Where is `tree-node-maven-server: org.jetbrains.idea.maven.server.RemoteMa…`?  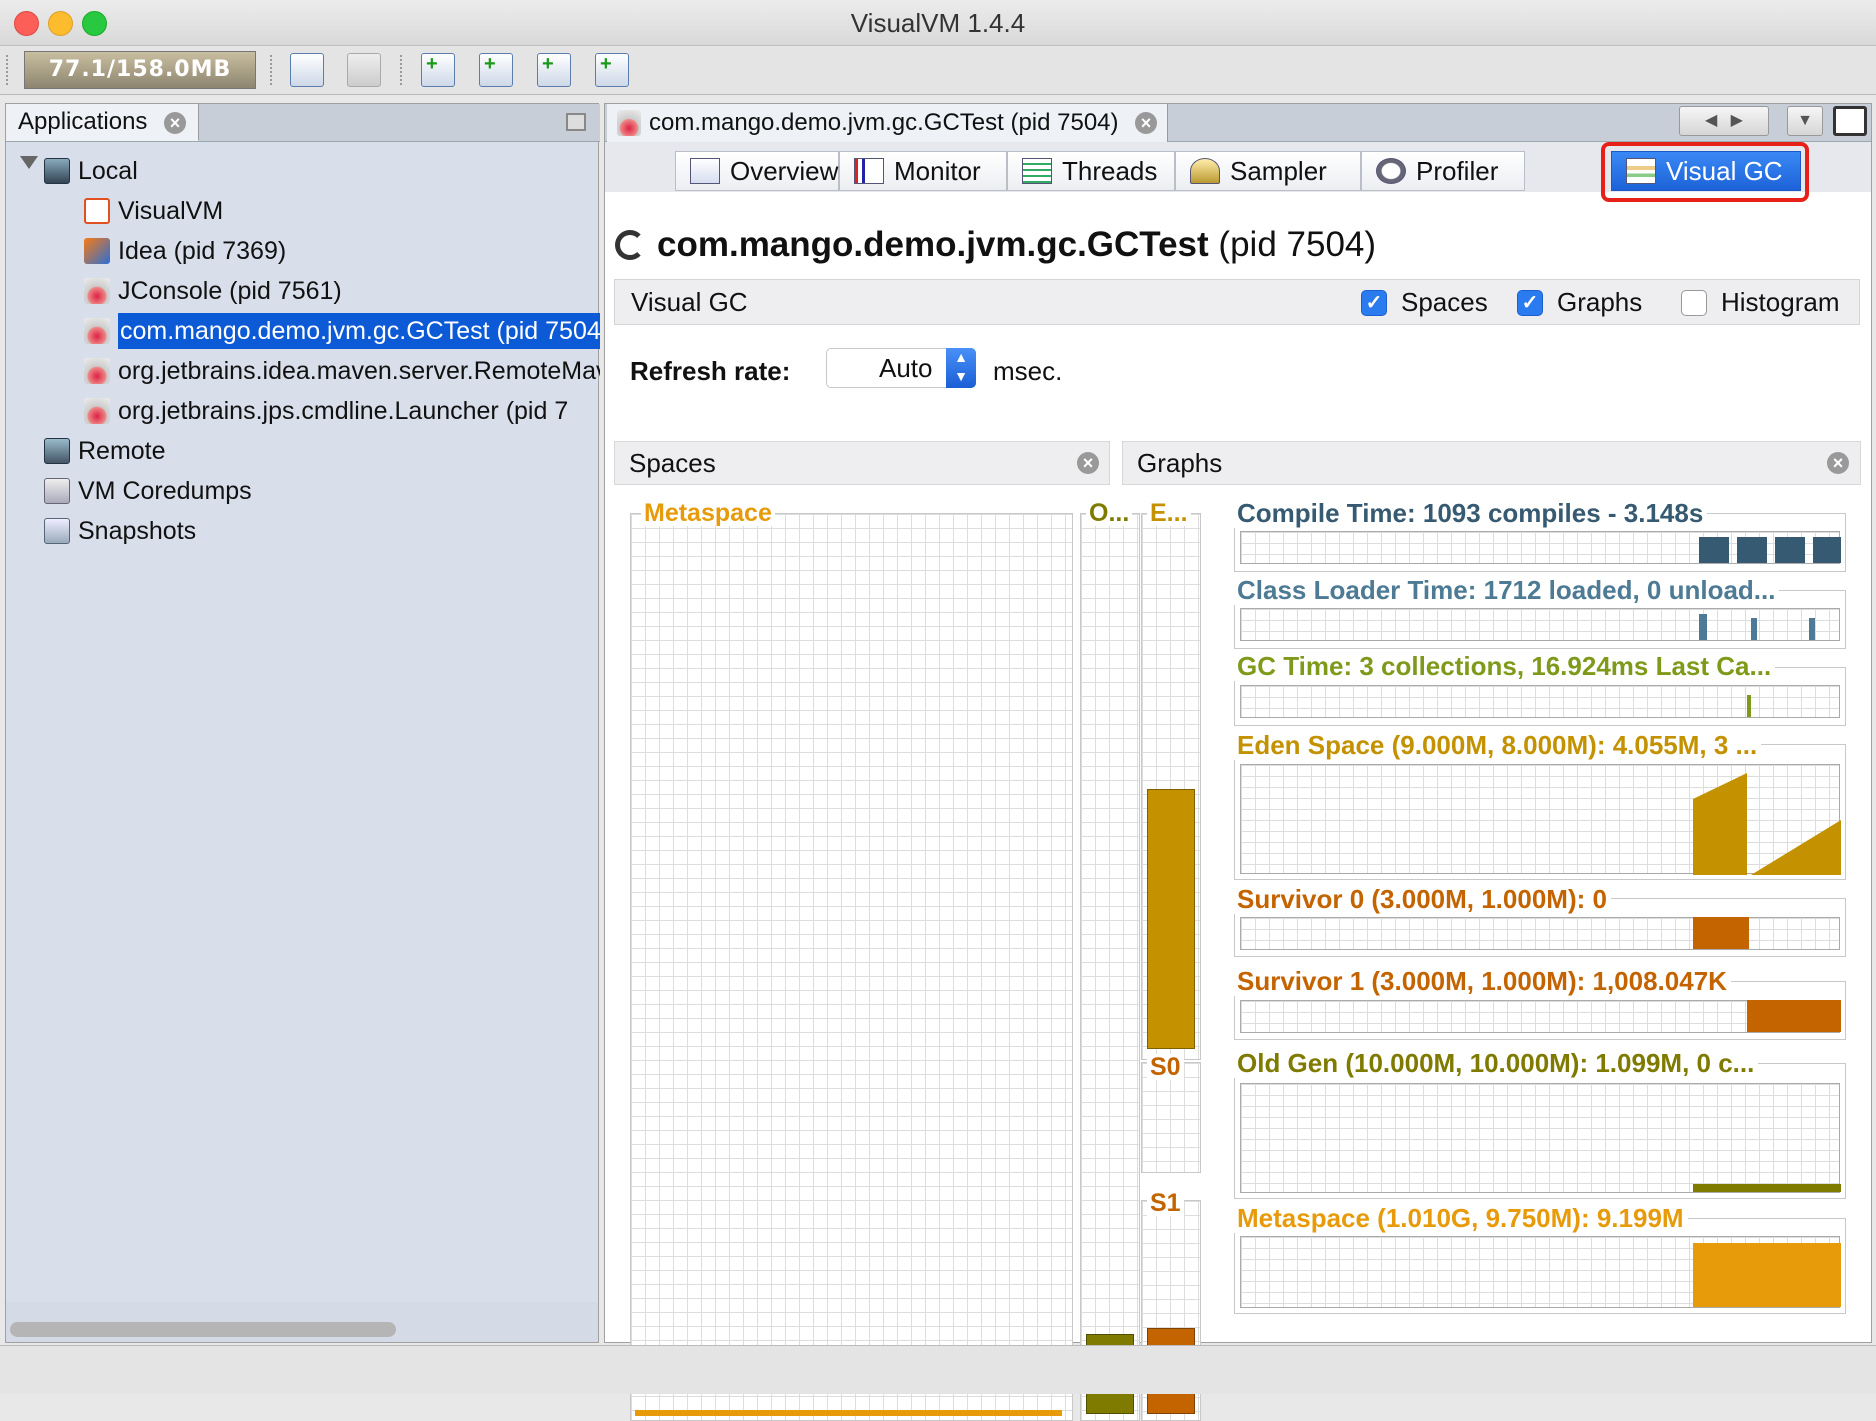 tree-node-maven-server: org.jetbrains.idea.maven.server.RemoteMa… is located at coordinates (342, 371).